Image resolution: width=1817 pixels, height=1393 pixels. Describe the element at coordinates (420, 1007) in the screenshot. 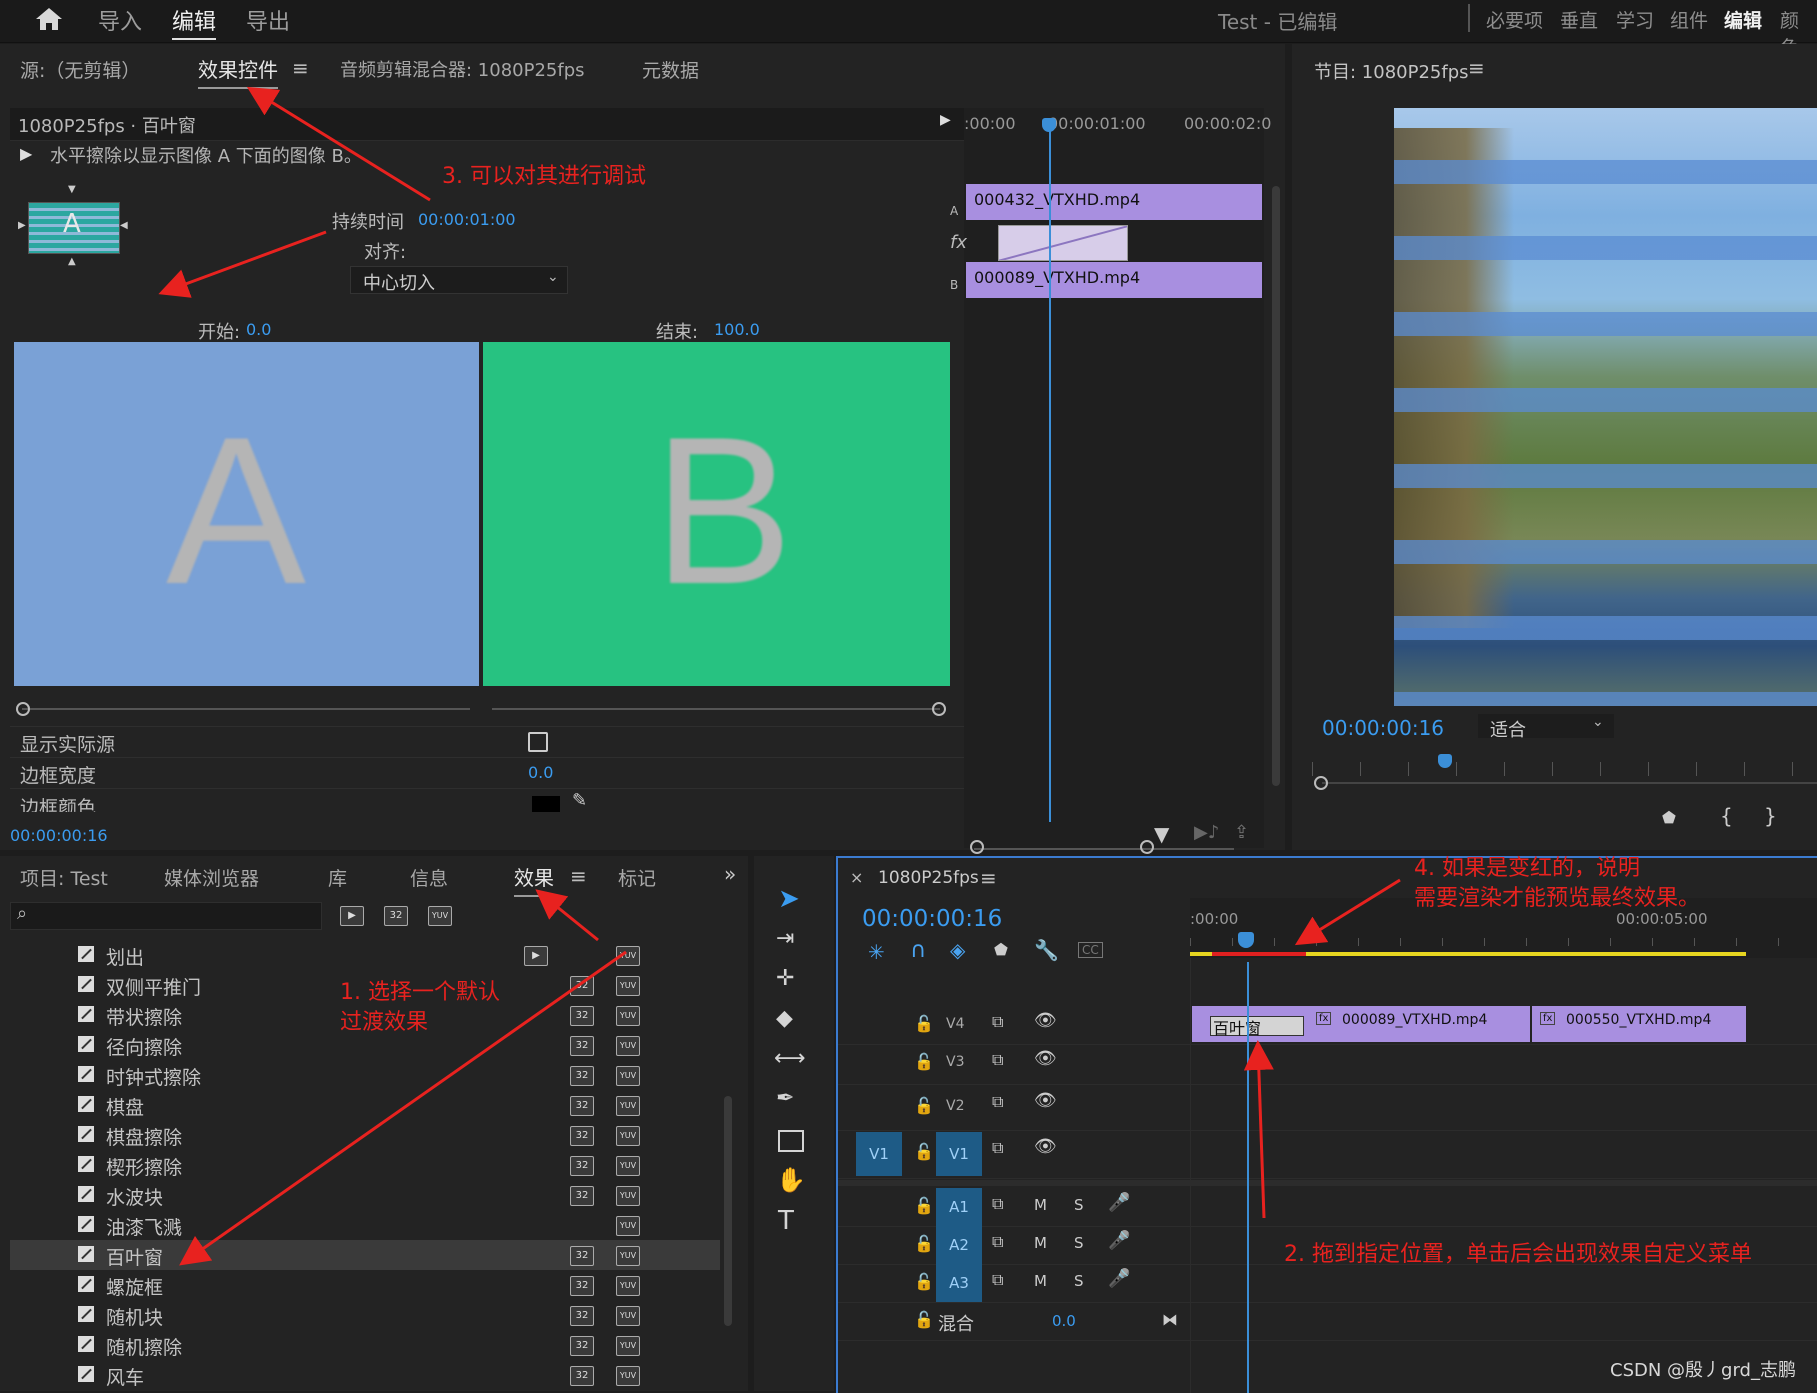

I see `annotation-1: 1. 选择一个默认 过渡效果` at that location.